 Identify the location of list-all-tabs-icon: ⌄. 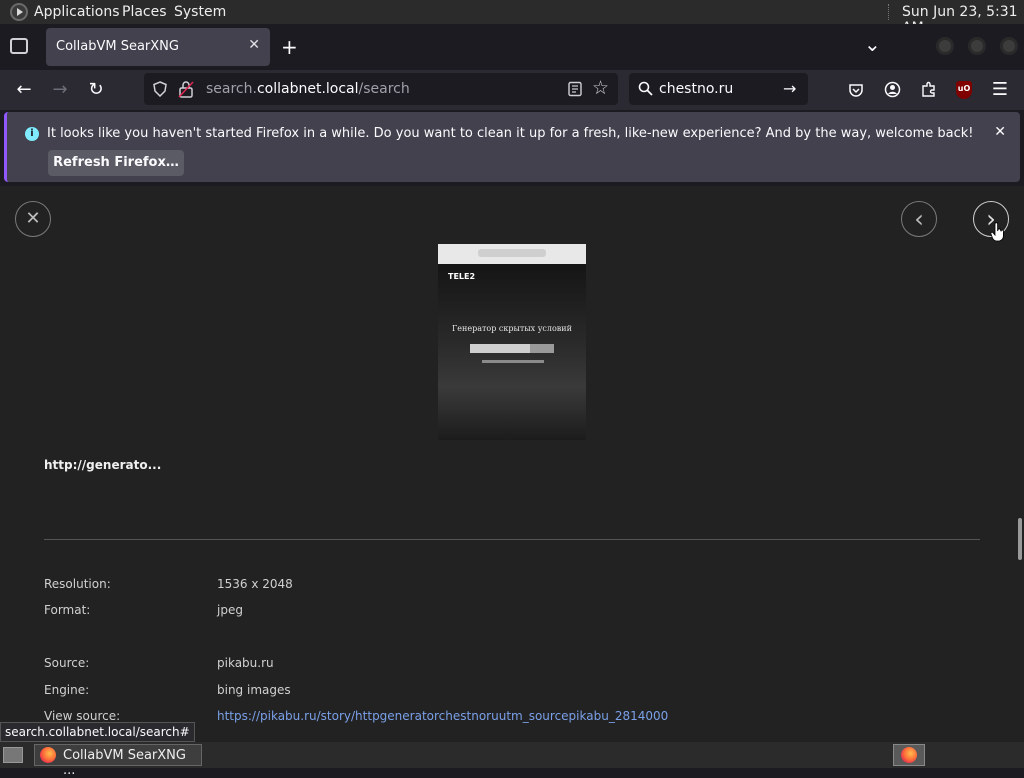
(872, 44).